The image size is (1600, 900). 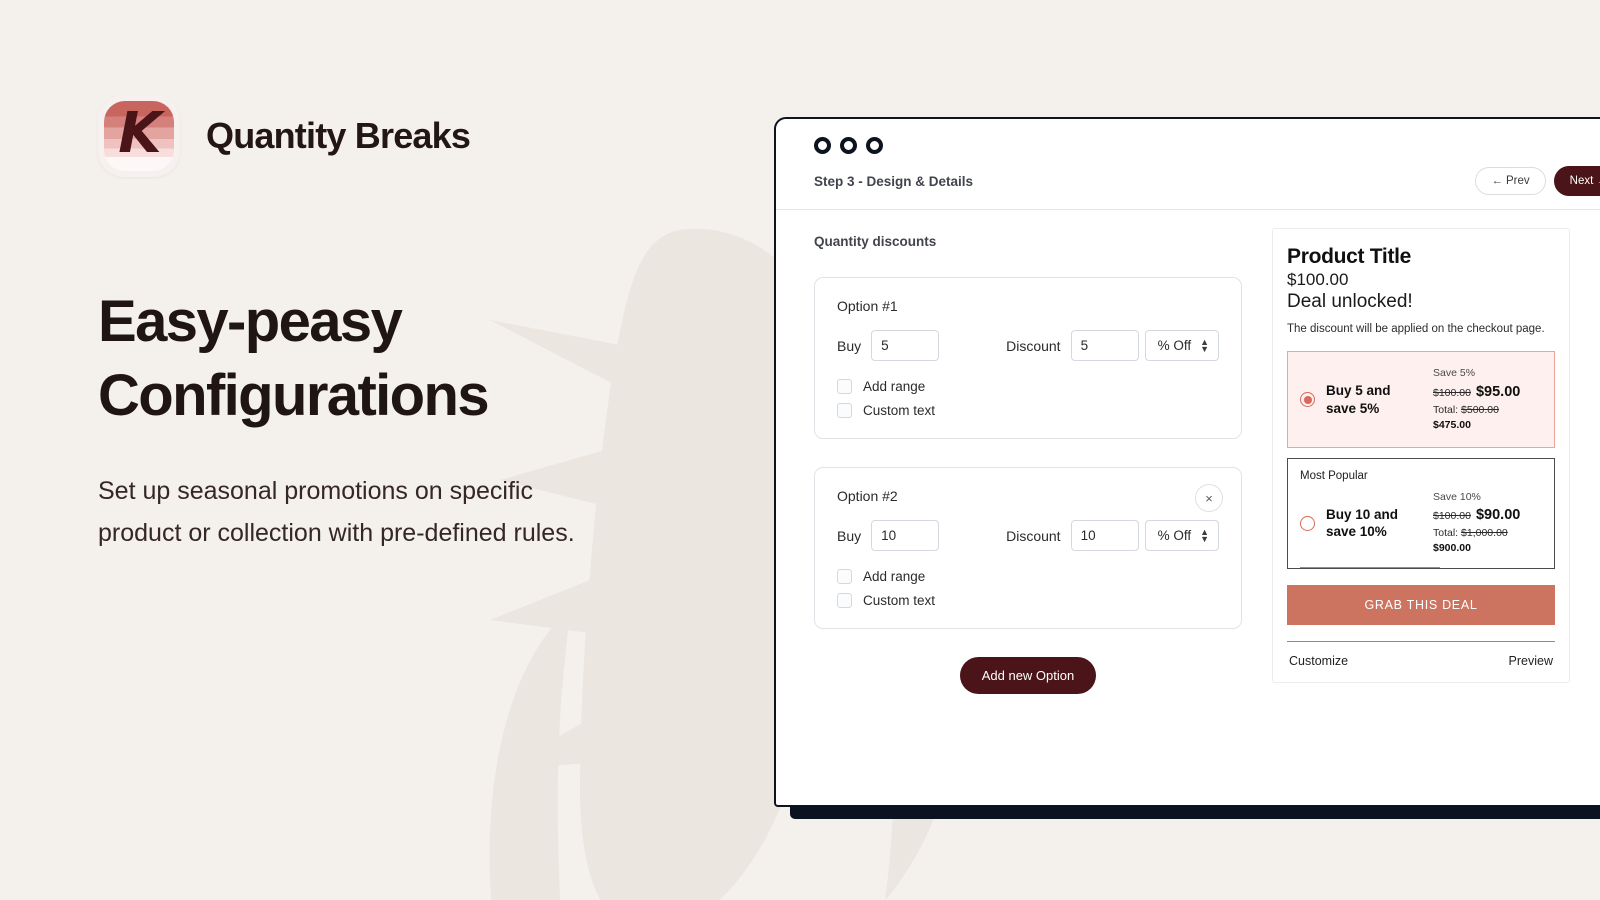 What do you see at coordinates (1454, 373) in the screenshot?
I see `deal-save: Save 5%` at bounding box center [1454, 373].